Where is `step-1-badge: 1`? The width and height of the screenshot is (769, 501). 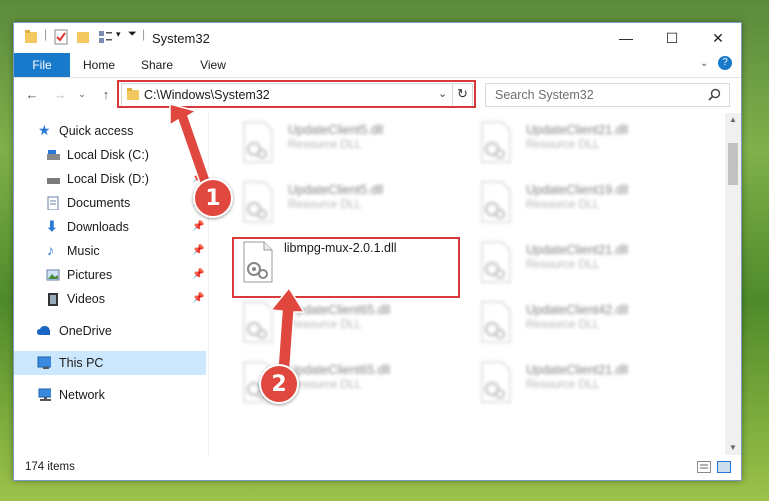 step-1-badge: 1 is located at coordinates (213, 198).